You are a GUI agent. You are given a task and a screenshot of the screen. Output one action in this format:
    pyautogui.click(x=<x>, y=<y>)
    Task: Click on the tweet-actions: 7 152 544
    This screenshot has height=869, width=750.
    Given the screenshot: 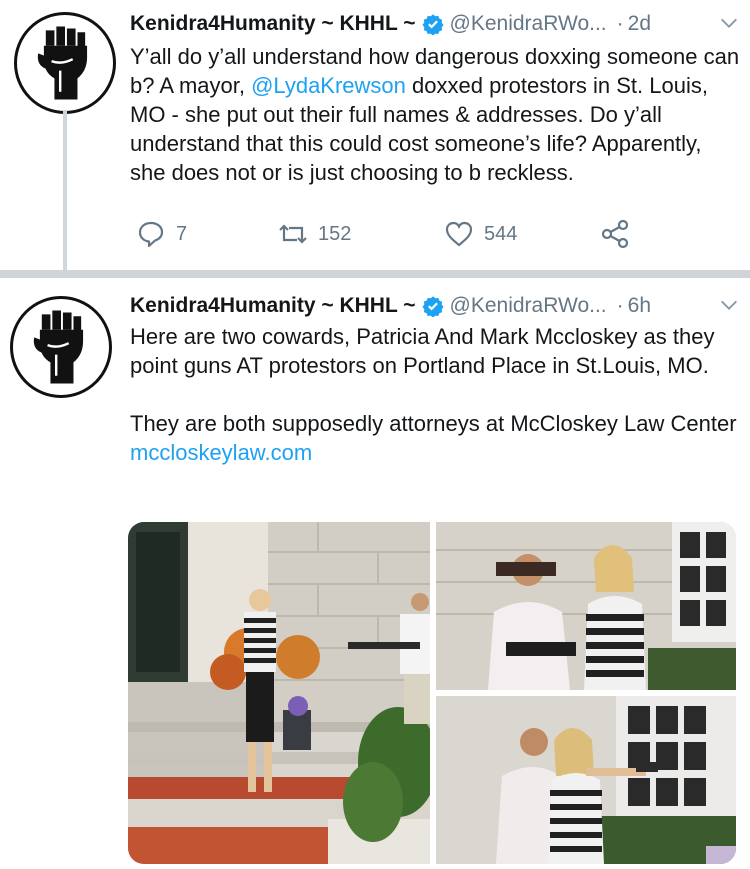 What is the action you would take?
    pyautogui.click(x=390, y=234)
    